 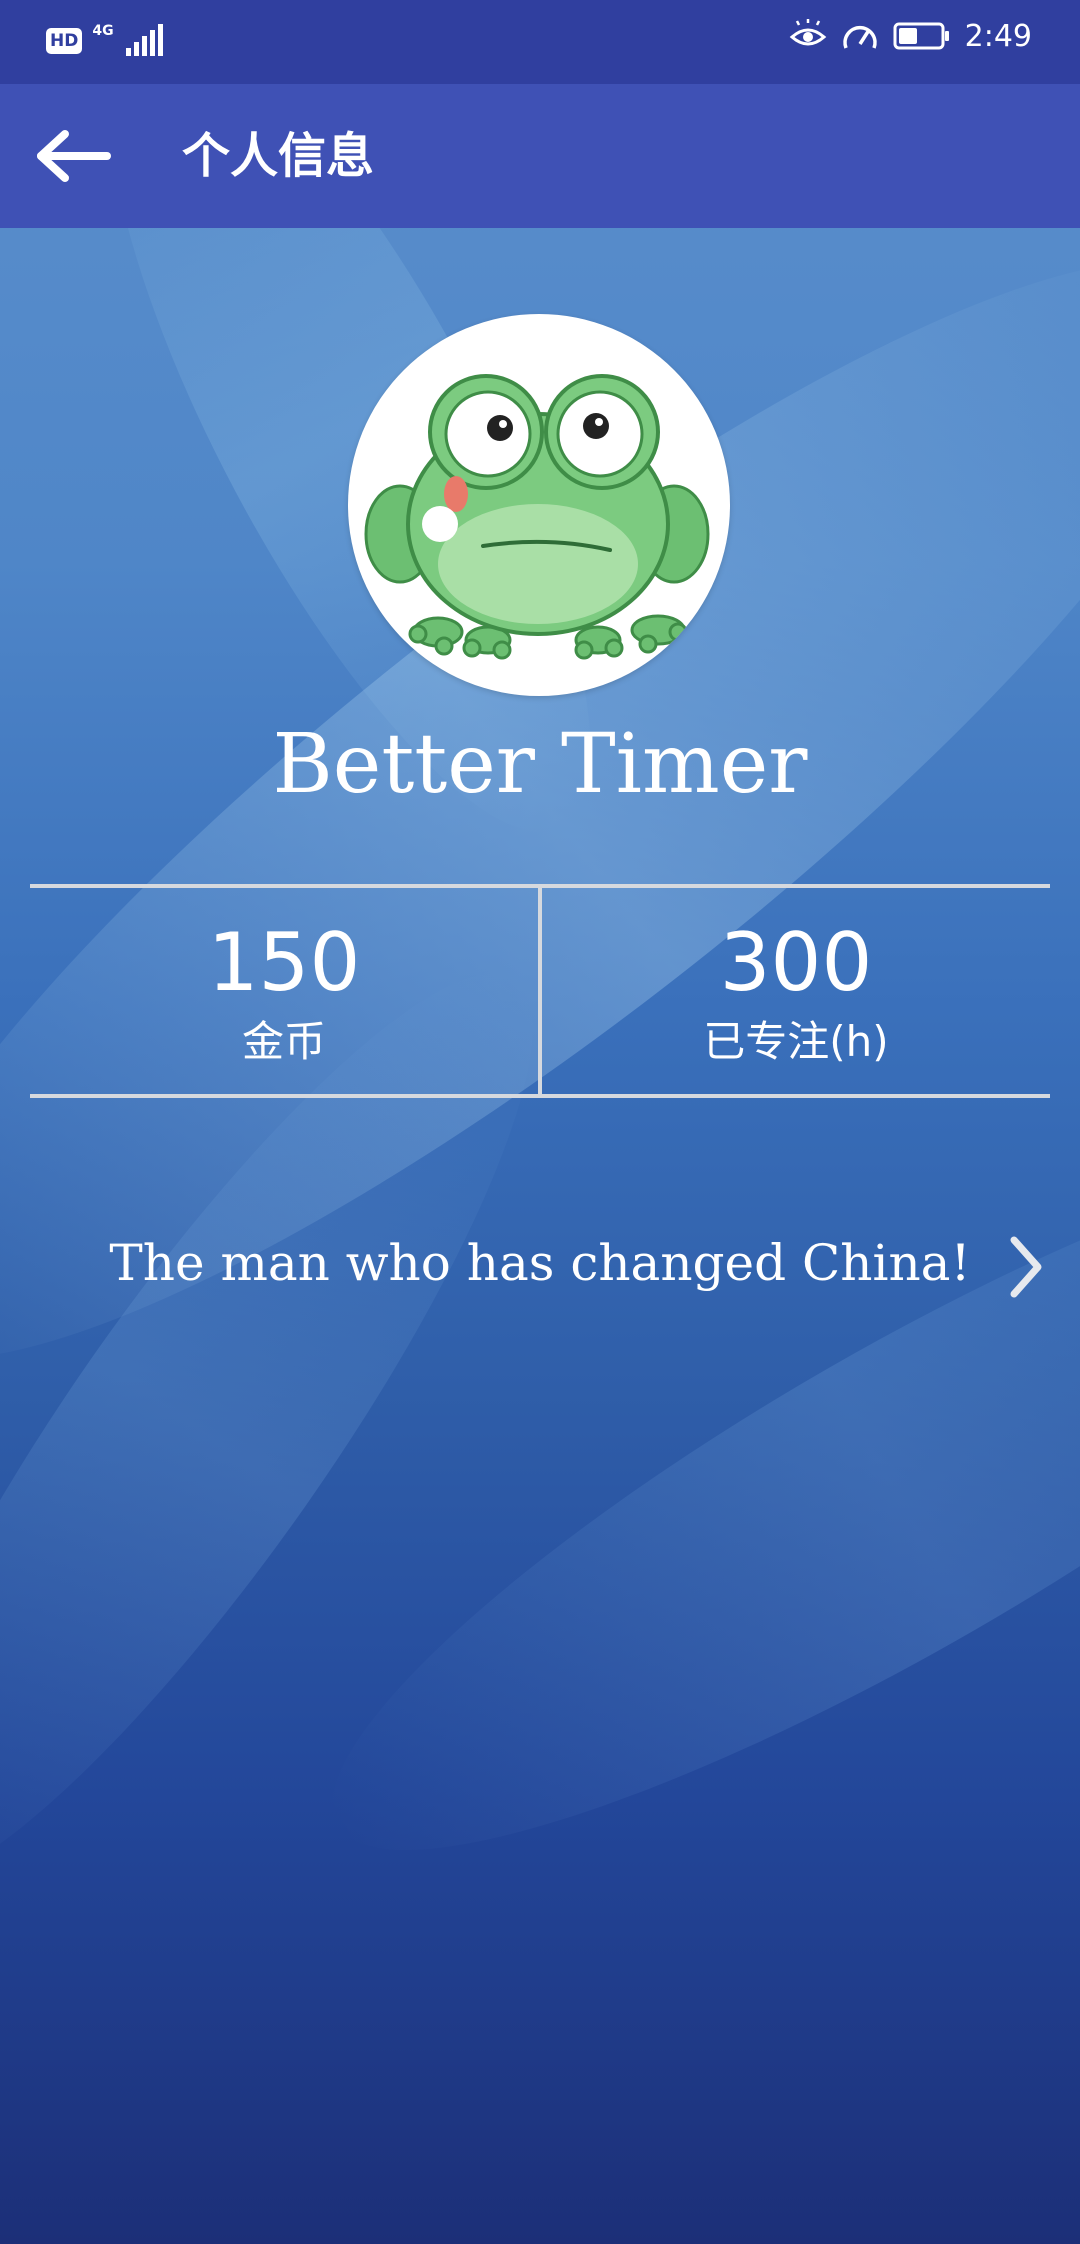 I want to click on page-title: 个人信息, so click(x=278, y=156).